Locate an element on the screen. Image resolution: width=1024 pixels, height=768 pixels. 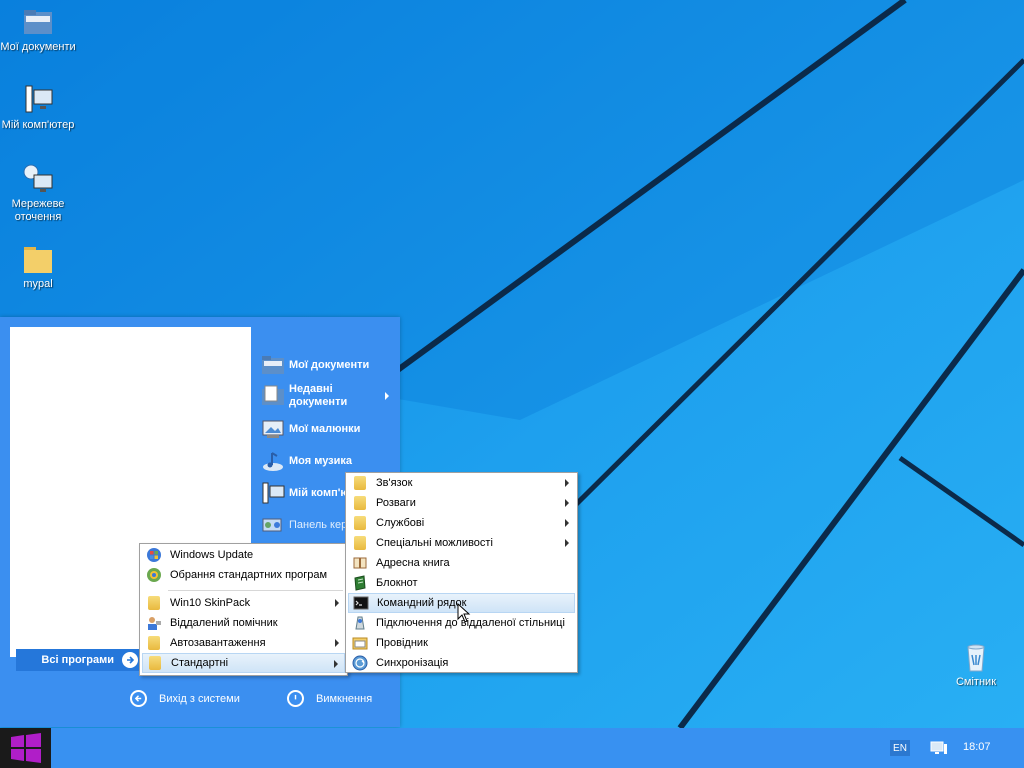
taskbar-clock: 18:07 is located at coordinates (977, 747).